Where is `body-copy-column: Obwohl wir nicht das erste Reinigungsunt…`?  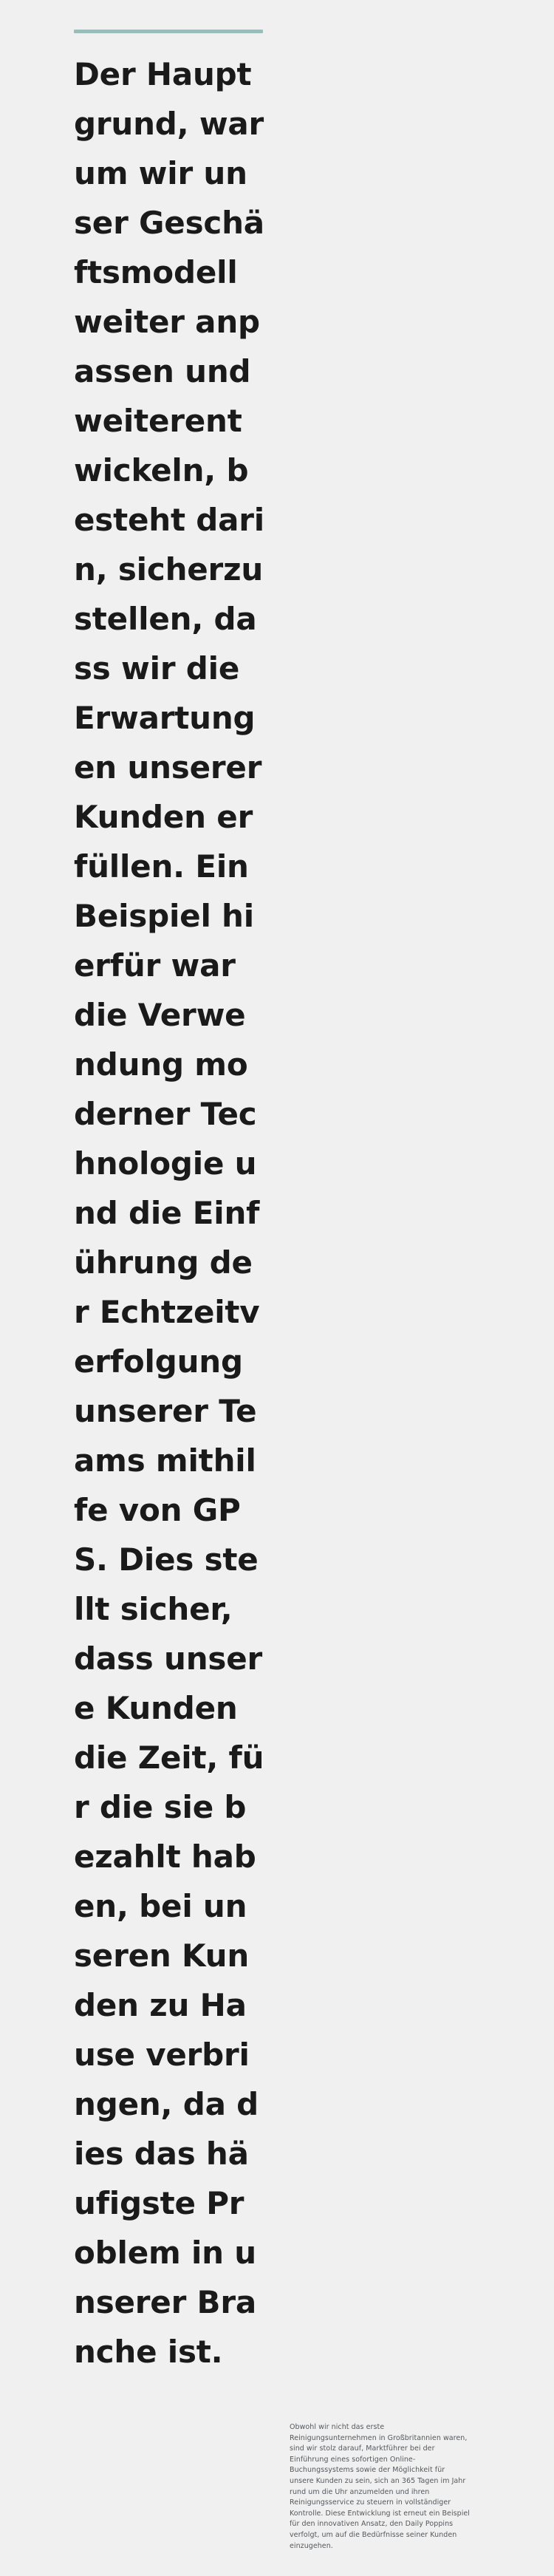 body-copy-column: Obwohl wir nicht das erste Reinigungsunt… is located at coordinates (381, 2487).